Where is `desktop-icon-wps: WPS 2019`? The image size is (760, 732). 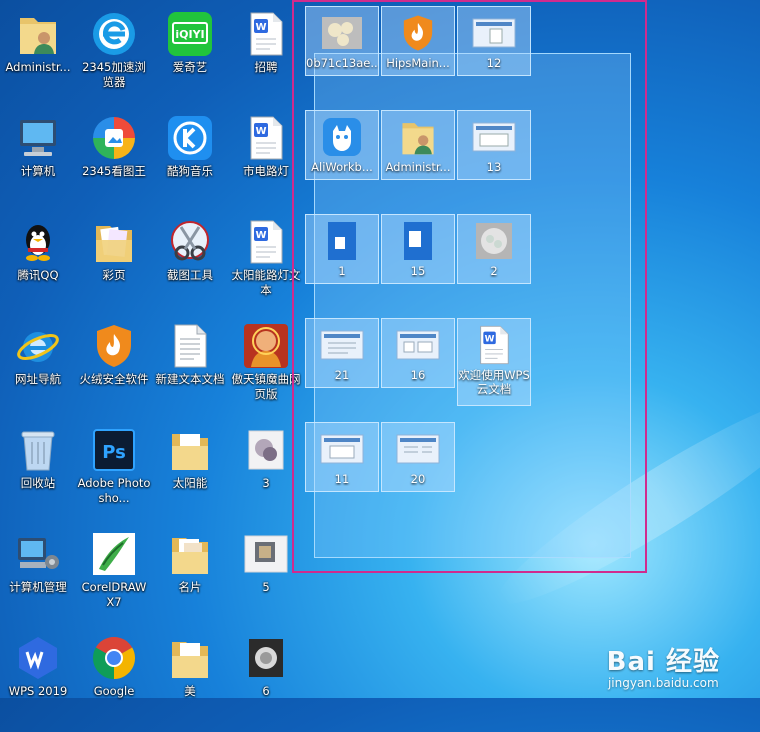 desktop-icon-wps: WPS 2019 is located at coordinates (38, 680).